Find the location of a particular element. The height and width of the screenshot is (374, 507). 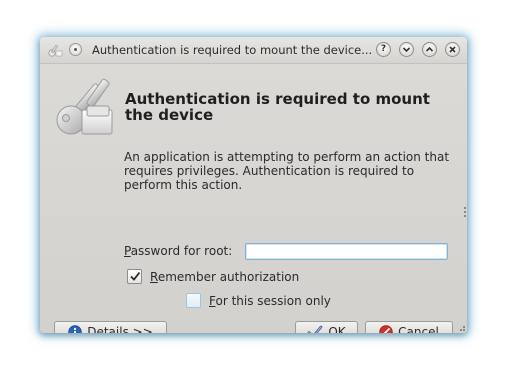

info-icon is located at coordinates (75, 328).